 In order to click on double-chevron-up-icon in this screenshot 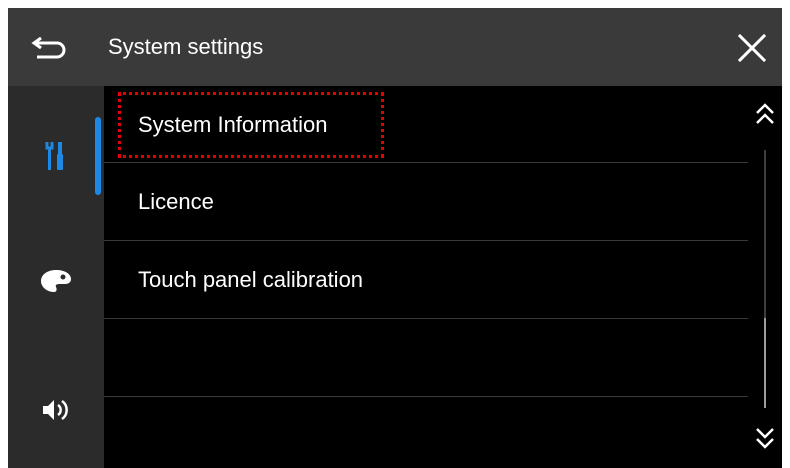, I will do `click(765, 113)`.